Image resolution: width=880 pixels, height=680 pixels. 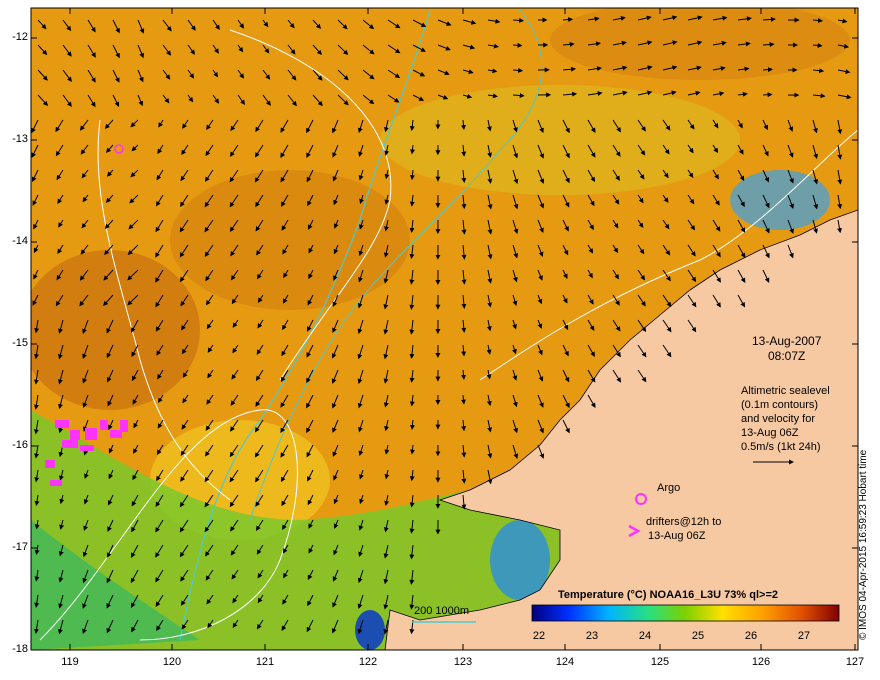 I want to click on sst-cool-patch, so click(x=780, y=200).